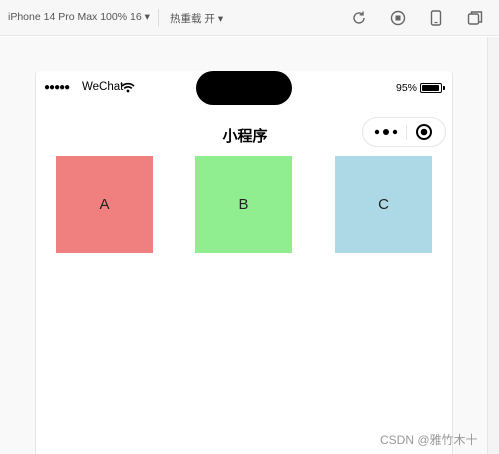 The width and height of the screenshot is (499, 454). What do you see at coordinates (57, 87) in the screenshot?
I see `signal-strength: ●●●●●` at bounding box center [57, 87].